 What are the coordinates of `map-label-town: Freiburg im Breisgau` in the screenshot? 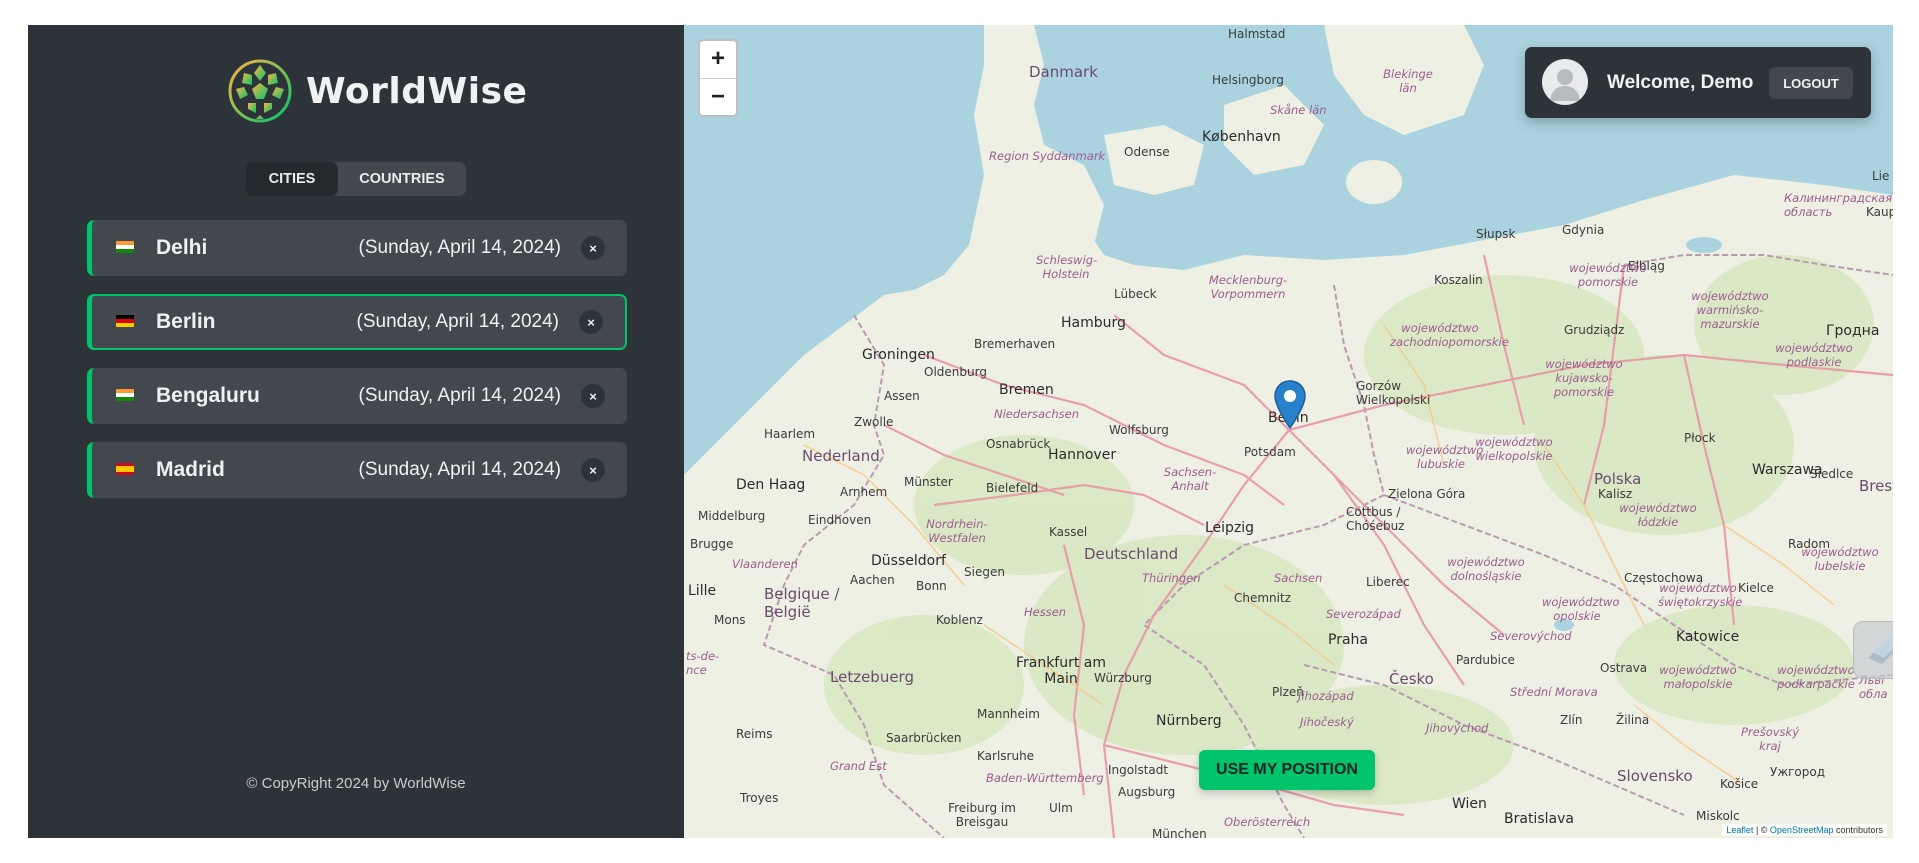 It's located at (982, 815).